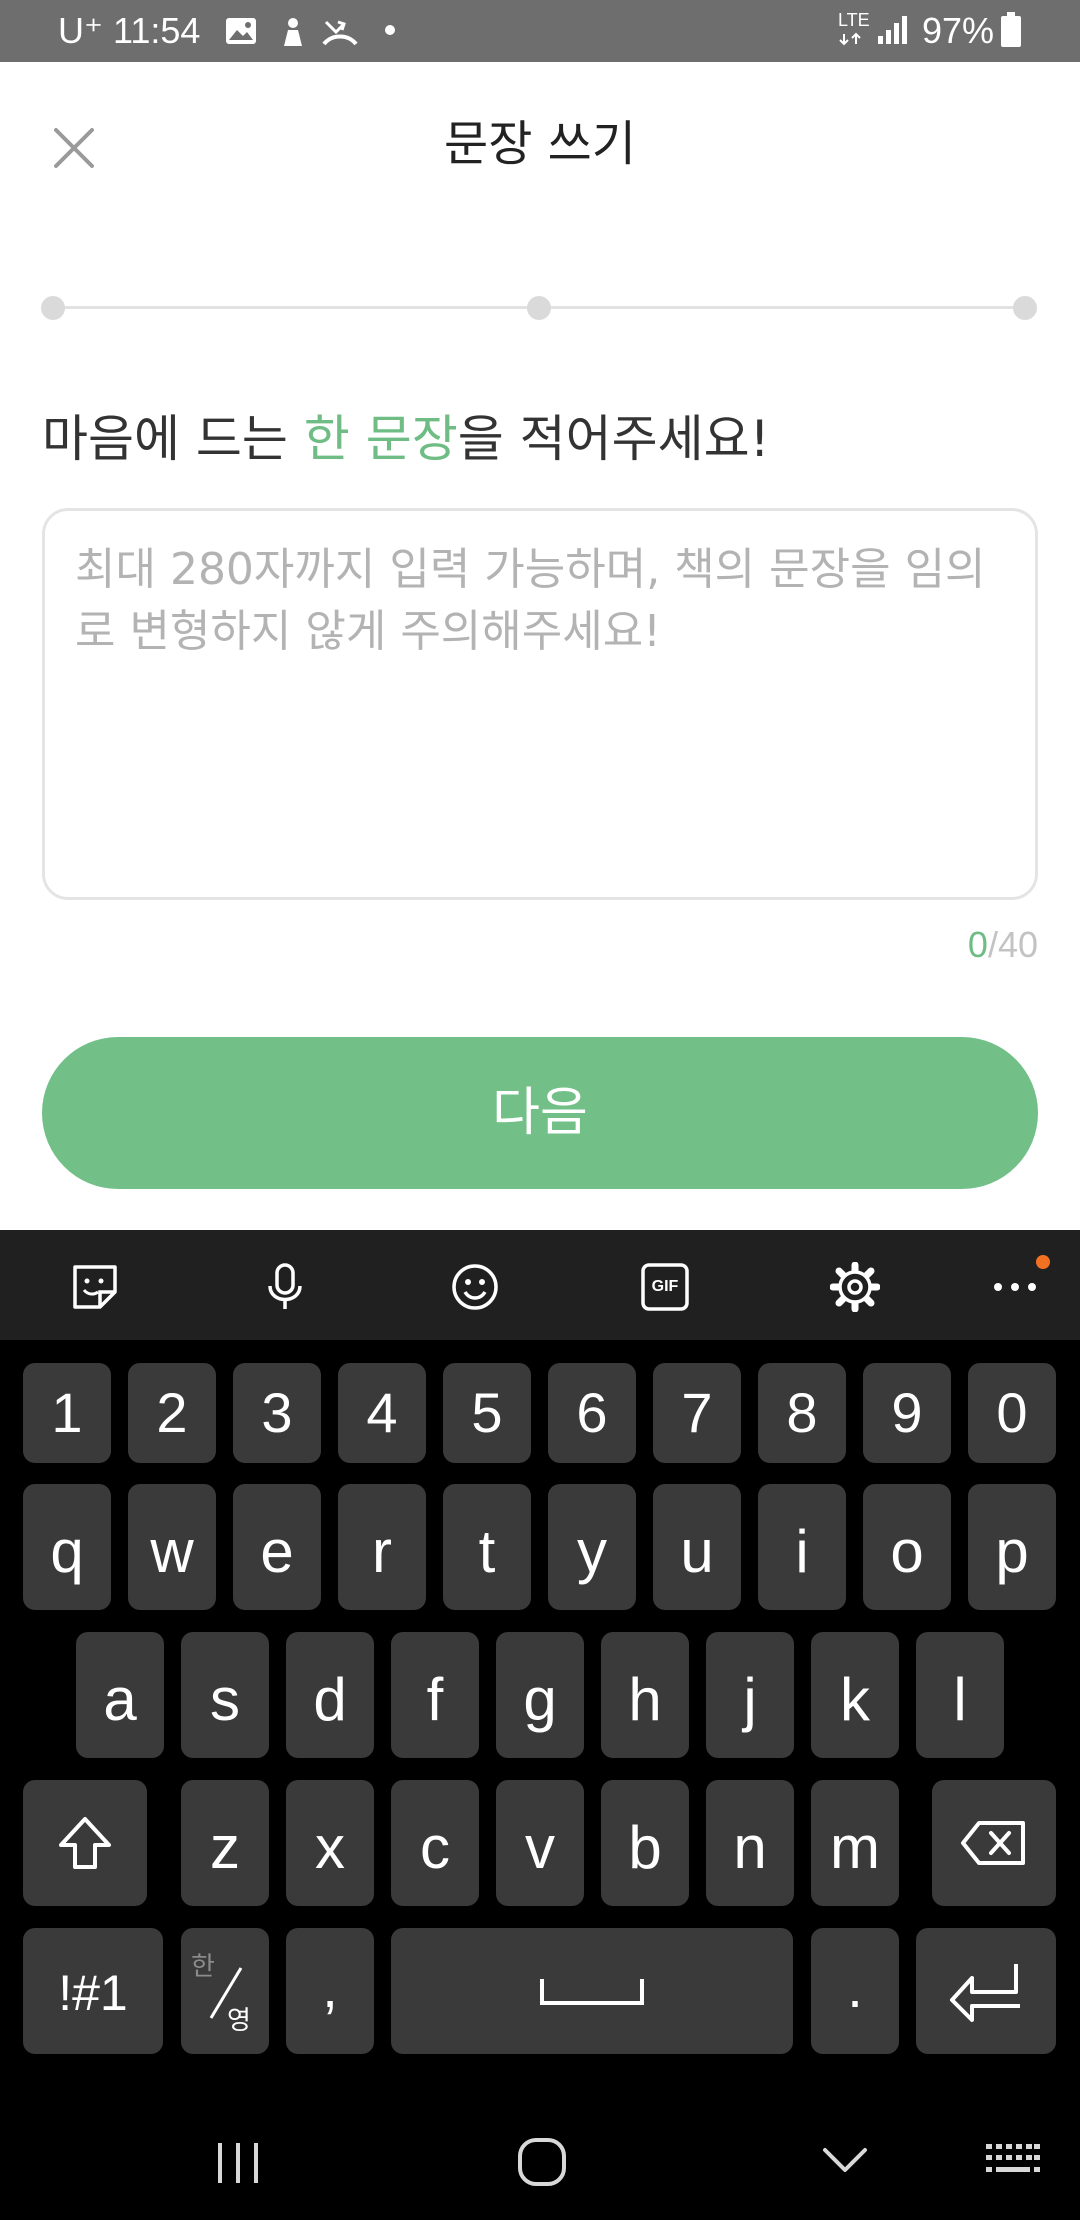 The height and width of the screenshot is (2220, 1080). What do you see at coordinates (750, 1695) in the screenshot?
I see `key-j: j` at bounding box center [750, 1695].